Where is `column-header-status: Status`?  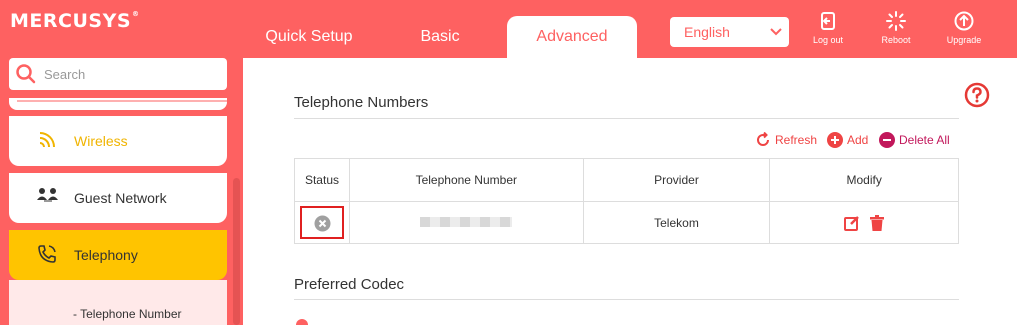
column-header-status: Status is located at coordinates (322, 180).